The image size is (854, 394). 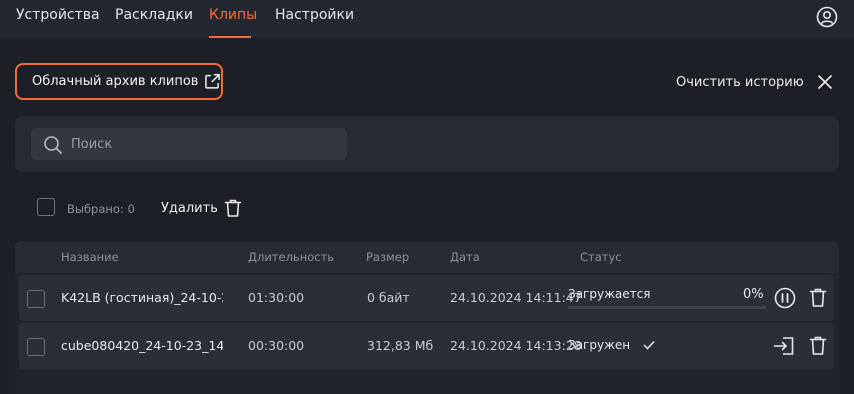 I want to click on export-icon, so click(x=784, y=346).